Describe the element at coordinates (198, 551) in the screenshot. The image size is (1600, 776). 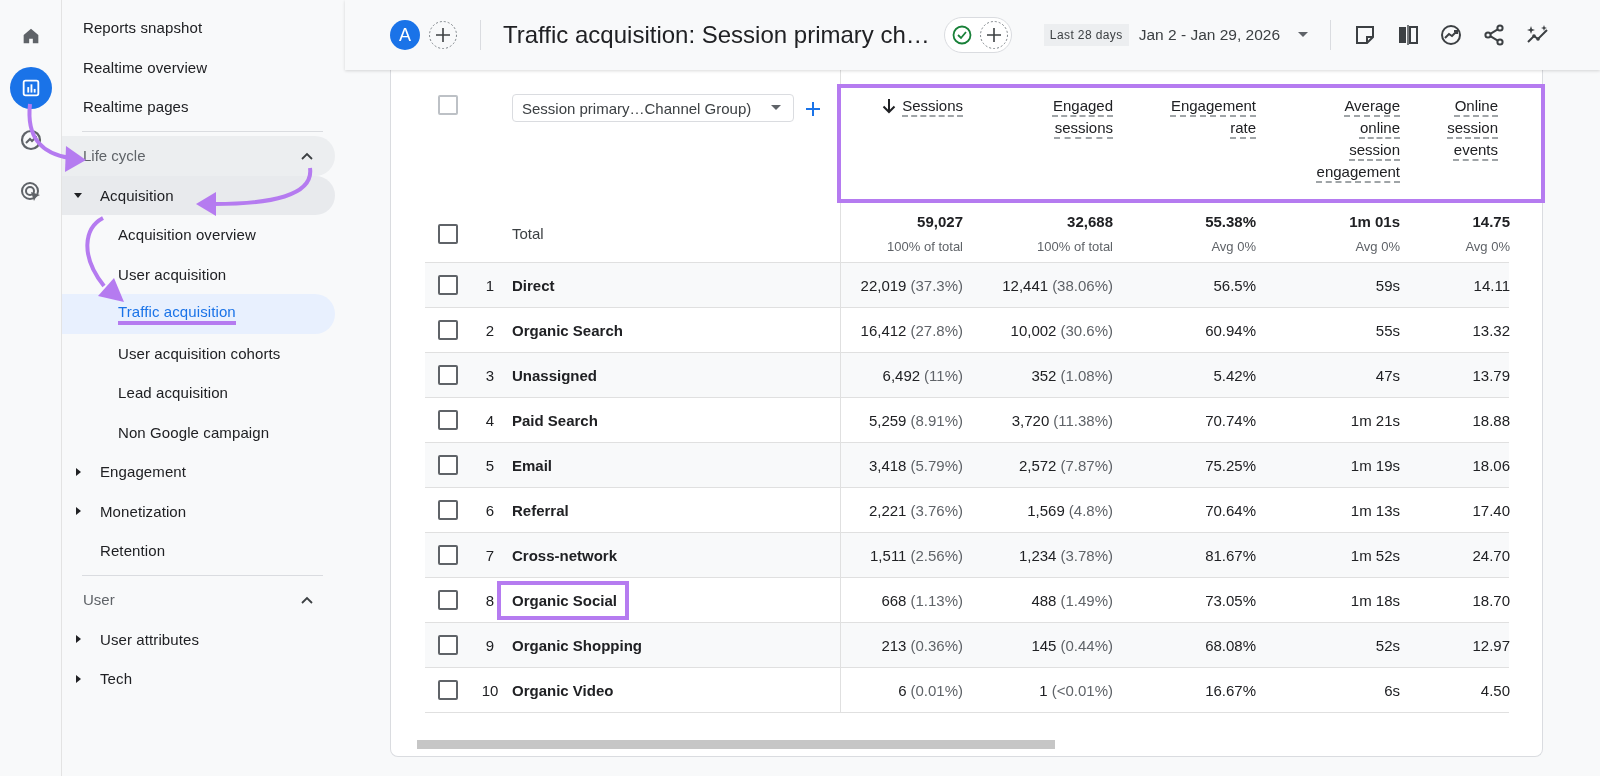
I see `sidebar-item: Retention` at that location.